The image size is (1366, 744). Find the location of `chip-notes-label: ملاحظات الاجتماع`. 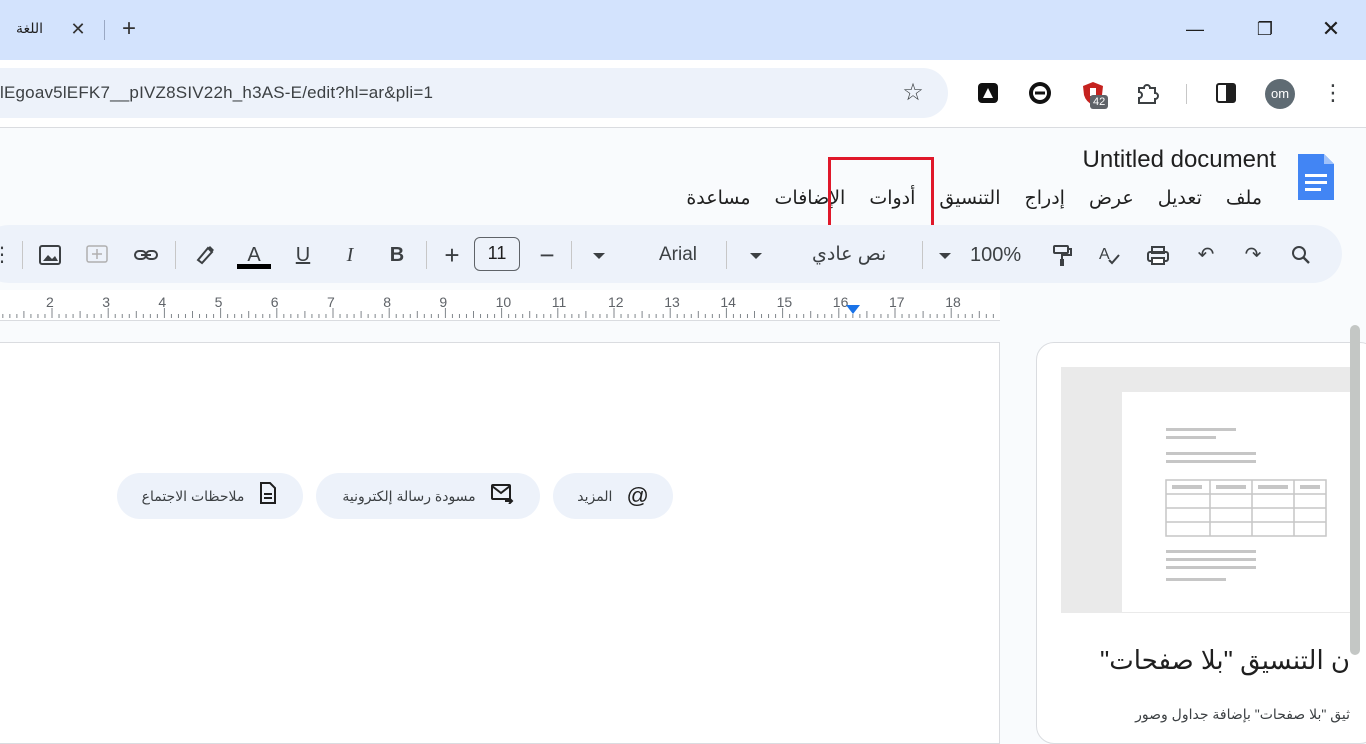

chip-notes-label: ملاحظات الاجتماع is located at coordinates (193, 495).